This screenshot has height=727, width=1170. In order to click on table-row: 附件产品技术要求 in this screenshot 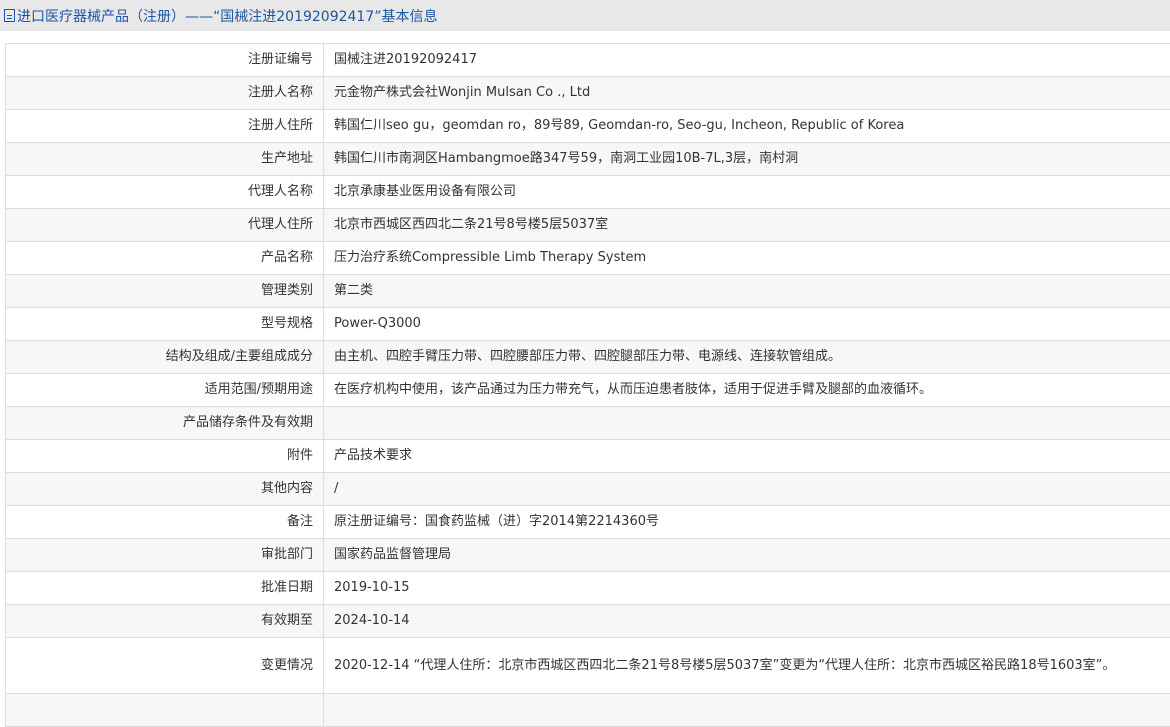, I will do `click(588, 456)`.